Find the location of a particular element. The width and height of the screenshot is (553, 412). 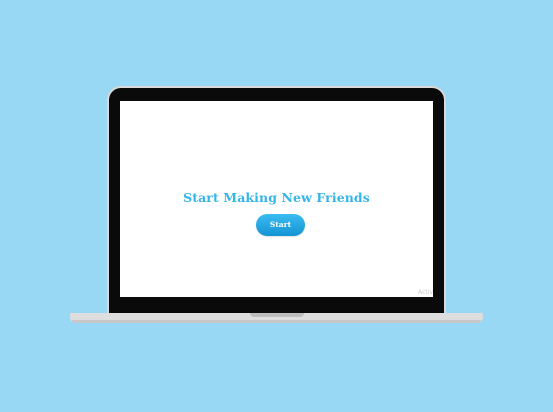

laptop-notch is located at coordinates (277, 315).